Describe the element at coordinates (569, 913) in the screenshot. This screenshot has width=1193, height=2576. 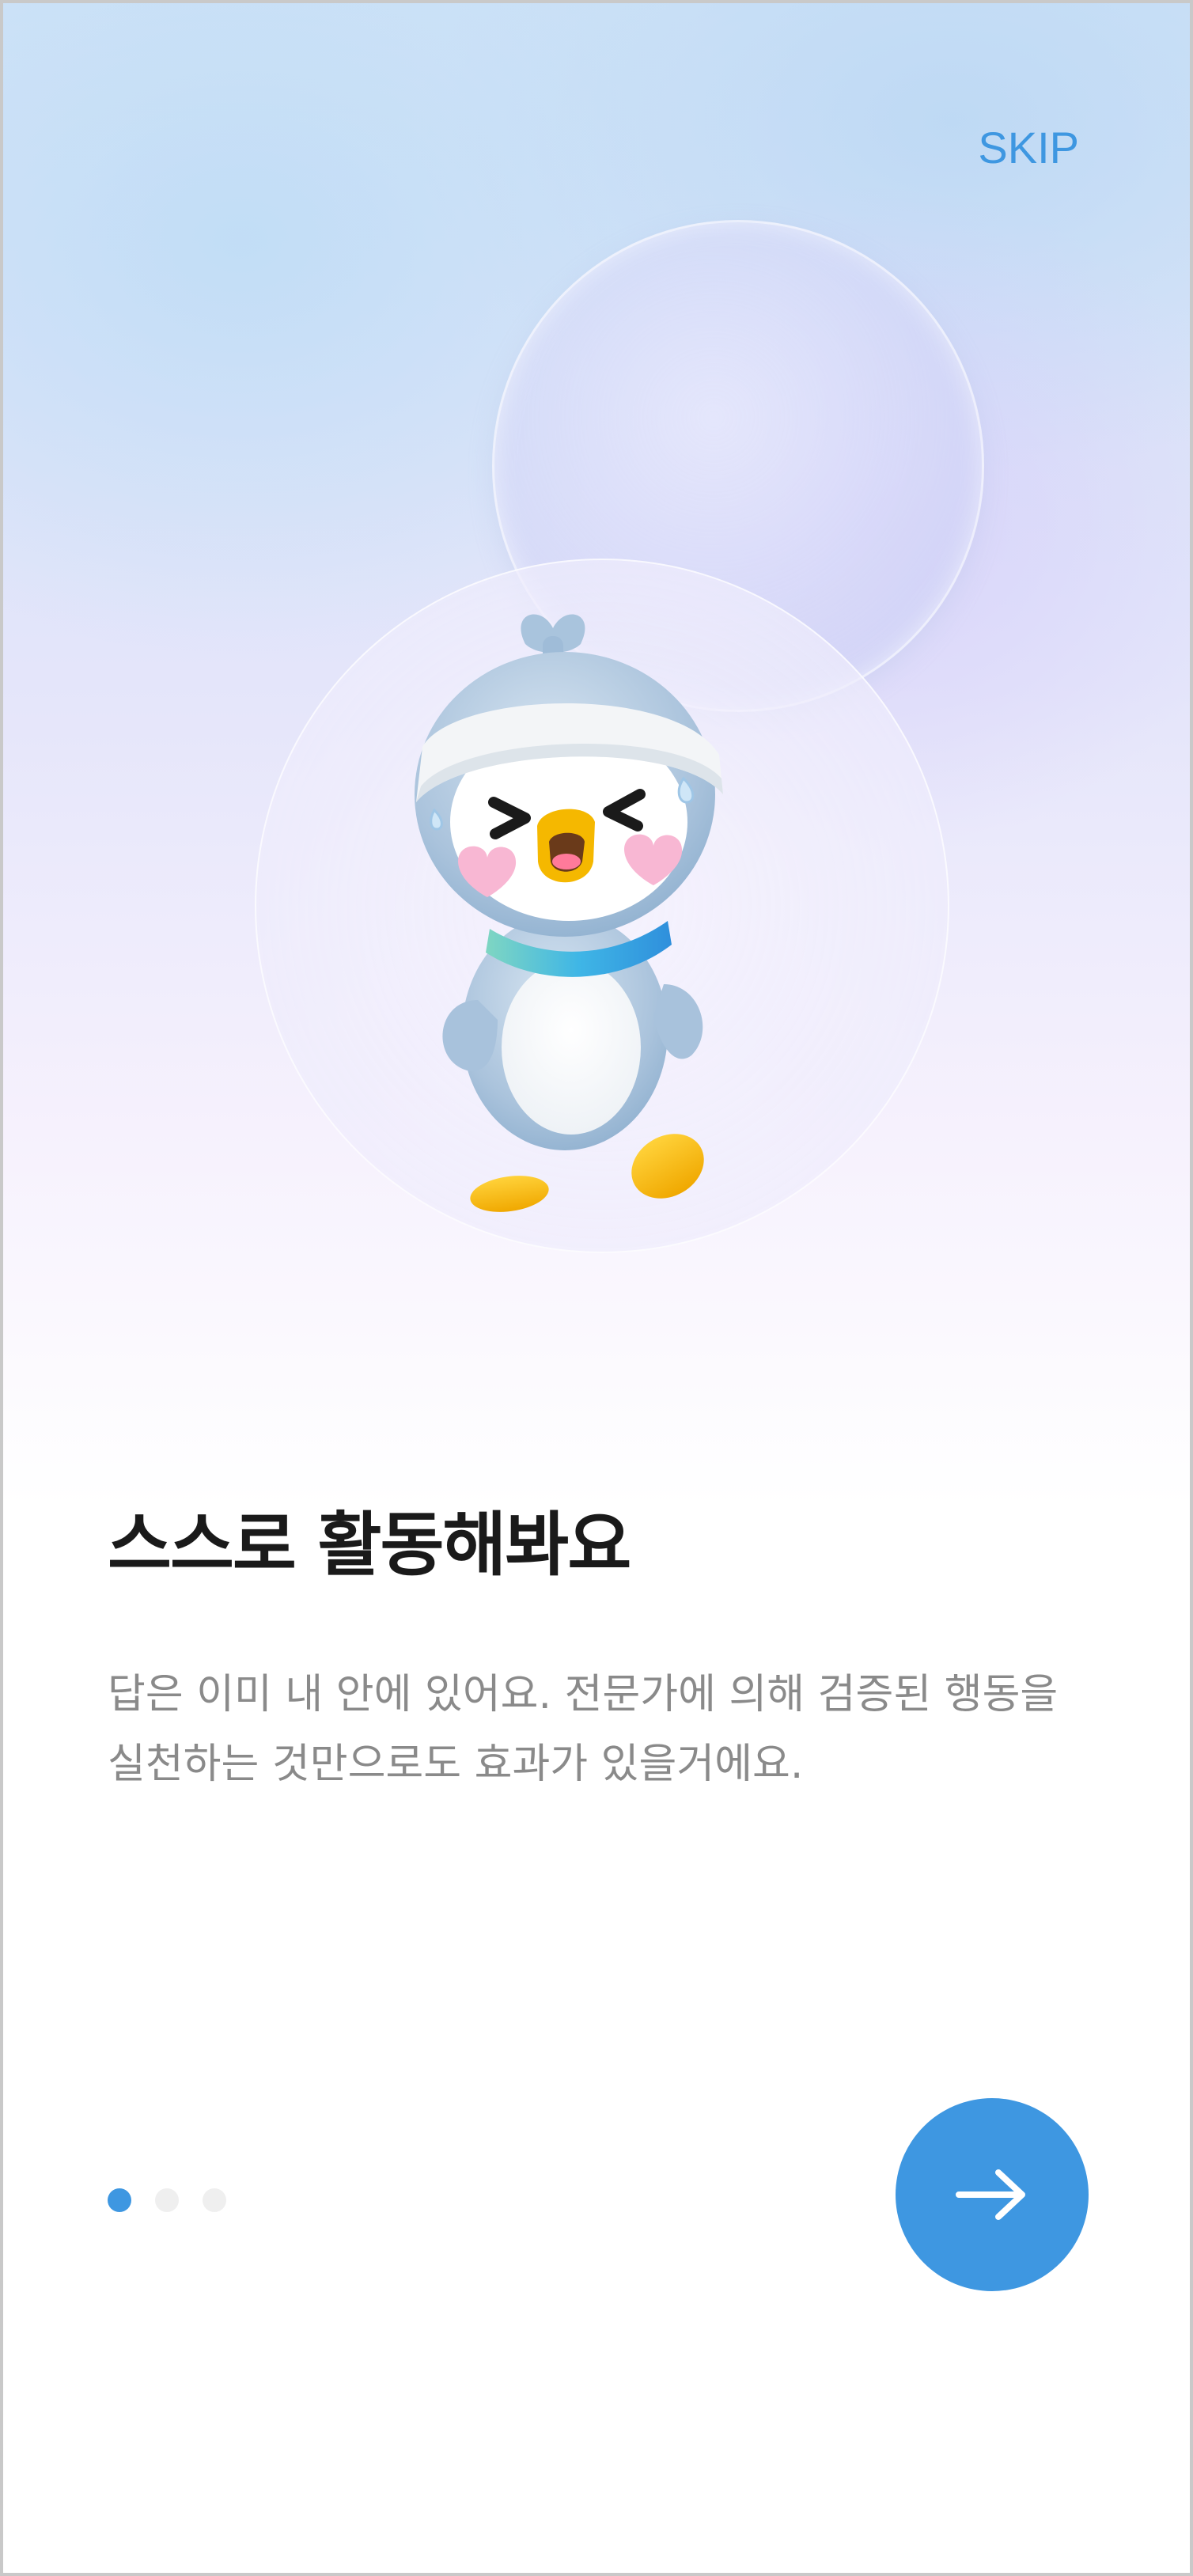
I see `penguin-mascot-illustration` at that location.